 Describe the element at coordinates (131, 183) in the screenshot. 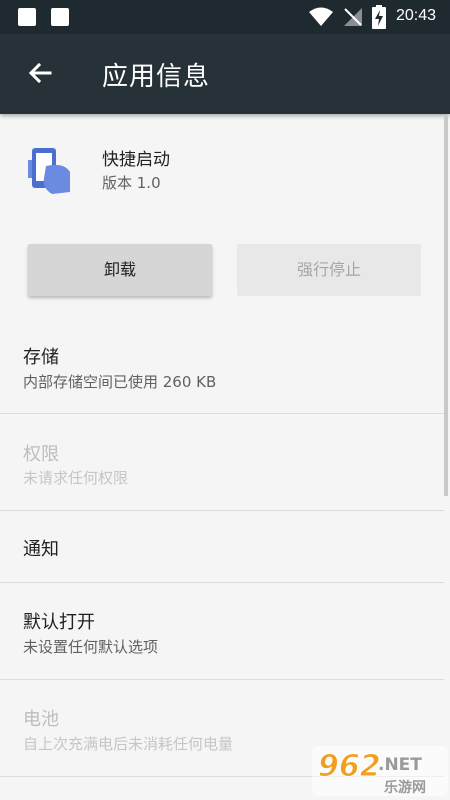

I see `app-version: 版本 1.0` at that location.